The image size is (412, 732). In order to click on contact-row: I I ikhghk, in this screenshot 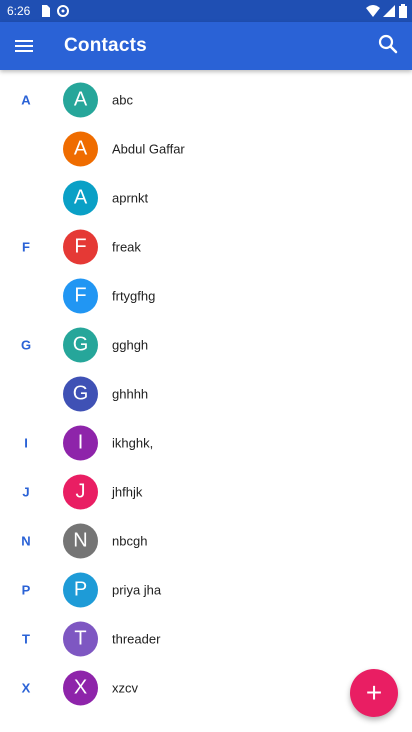, I will do `click(206, 442)`.